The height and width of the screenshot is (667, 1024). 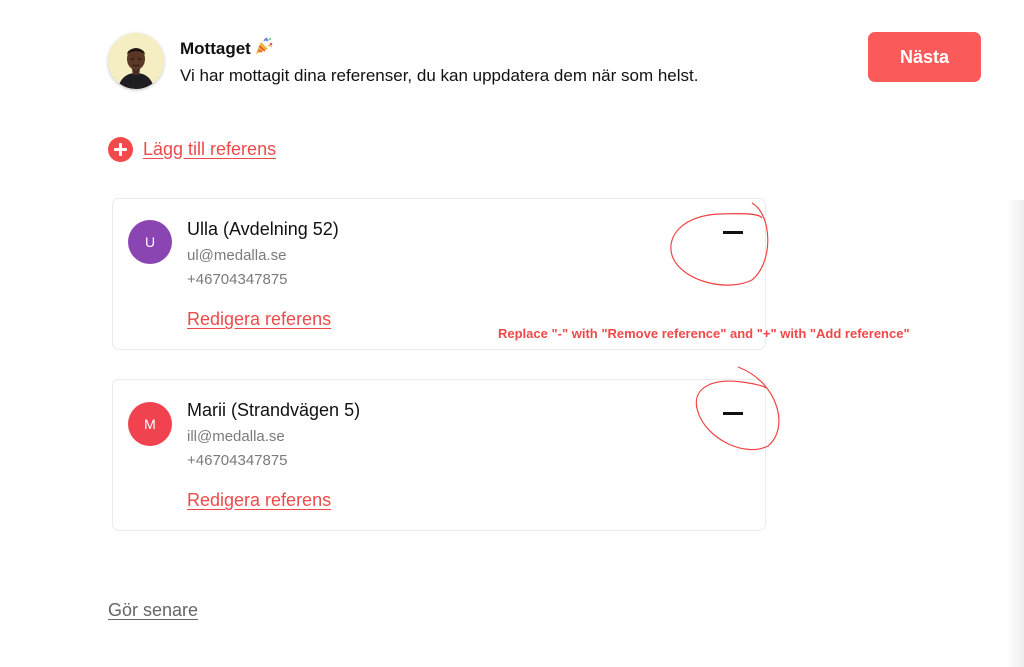 I want to click on reference-name: Marii (Strandvägen 5), so click(x=274, y=410).